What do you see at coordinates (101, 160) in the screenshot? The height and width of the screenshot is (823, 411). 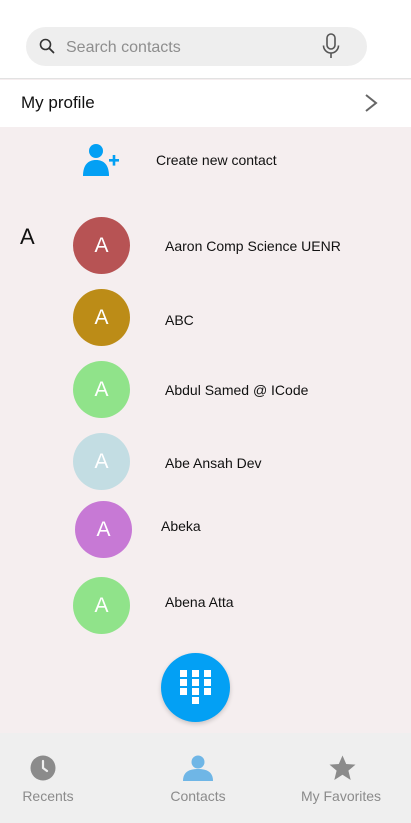 I see `add-contact-icon` at bounding box center [101, 160].